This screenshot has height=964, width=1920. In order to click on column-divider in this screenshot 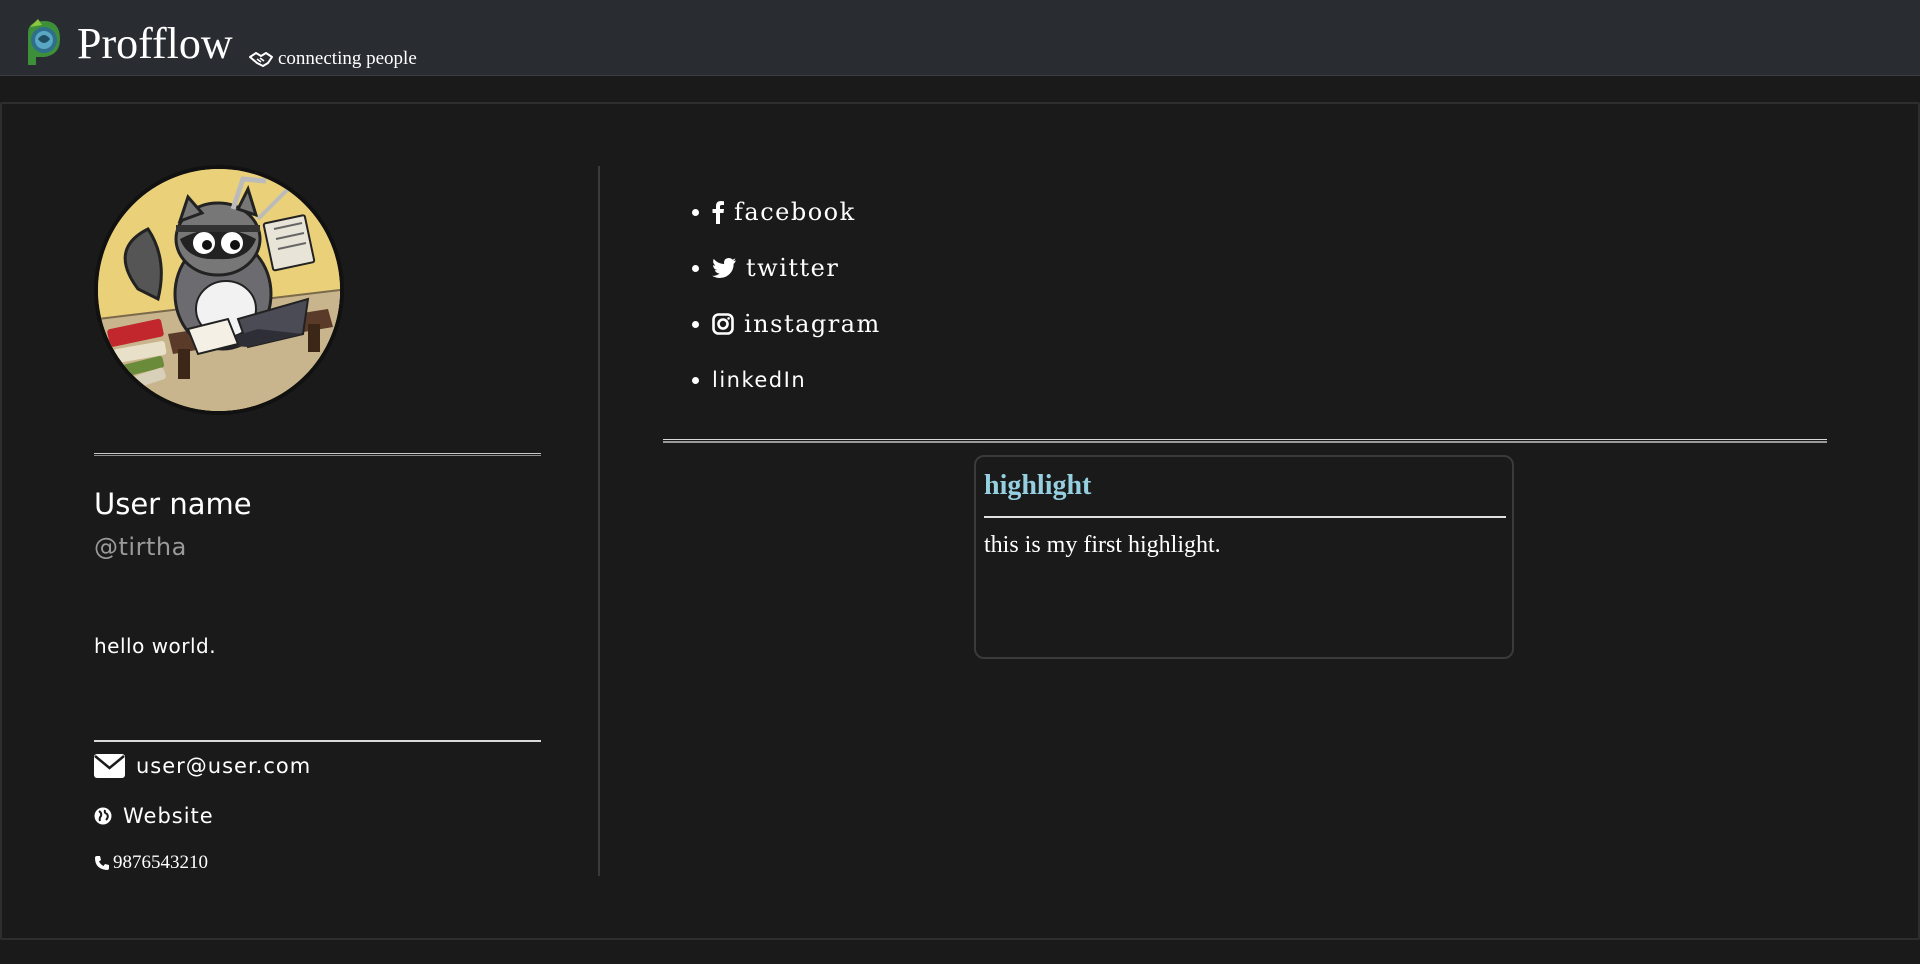, I will do `click(599, 521)`.